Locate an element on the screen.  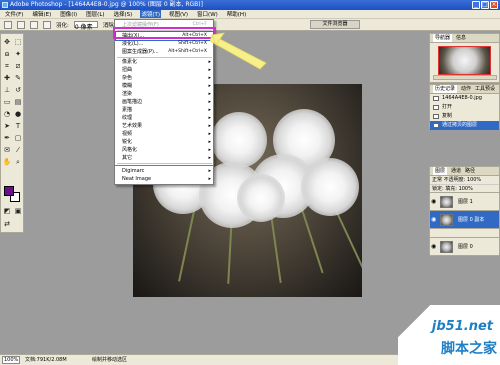
slice-tool-icon: ⧄ is located at coordinates (18, 66).